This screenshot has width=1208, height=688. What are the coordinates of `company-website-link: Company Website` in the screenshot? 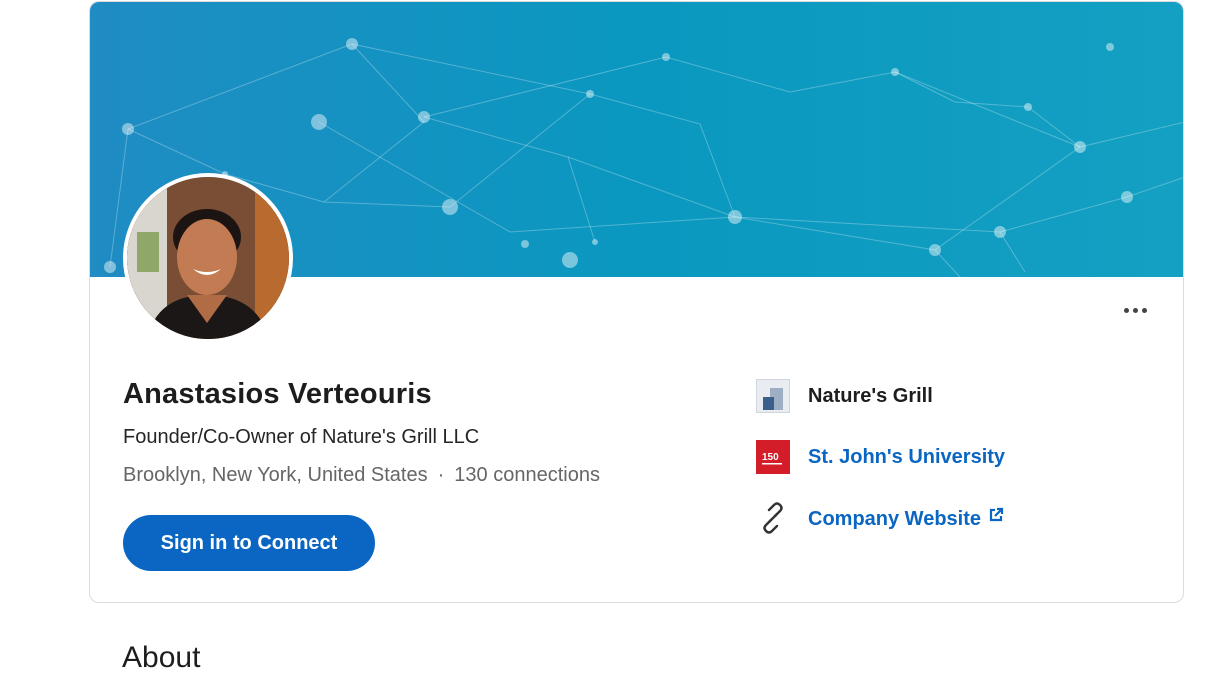 It's located at (906, 518).